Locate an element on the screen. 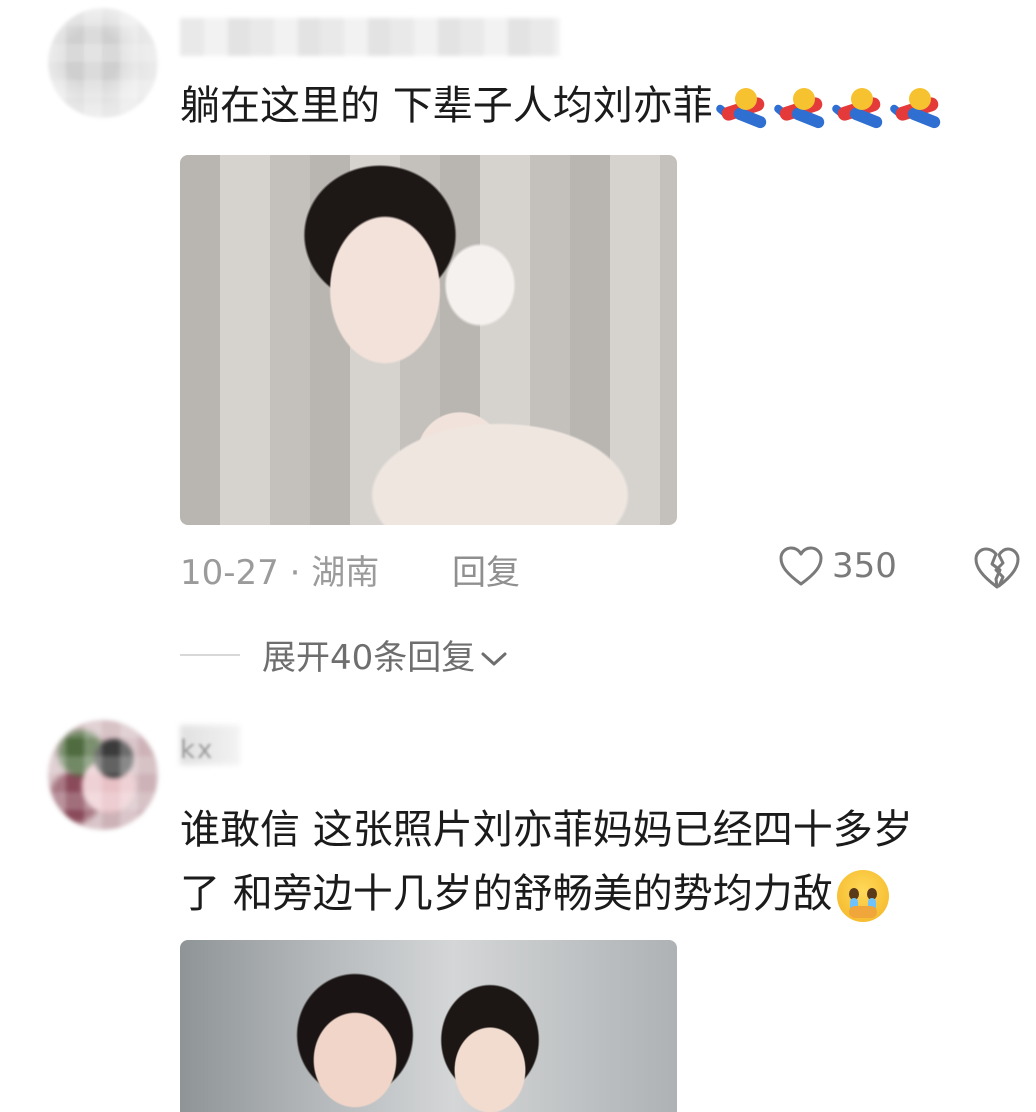  username-blurred is located at coordinates (370, 37).